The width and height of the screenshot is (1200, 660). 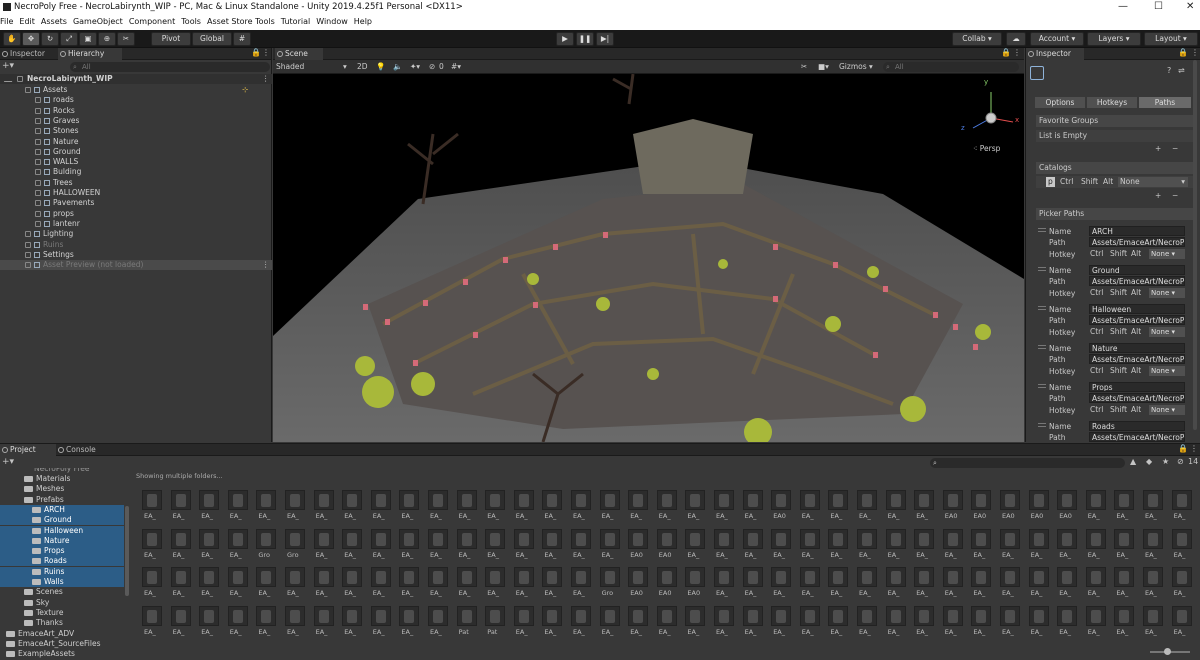 What do you see at coordinates (1183, 448) in the screenshot?
I see `project-lock-icon: 🔒` at bounding box center [1183, 448].